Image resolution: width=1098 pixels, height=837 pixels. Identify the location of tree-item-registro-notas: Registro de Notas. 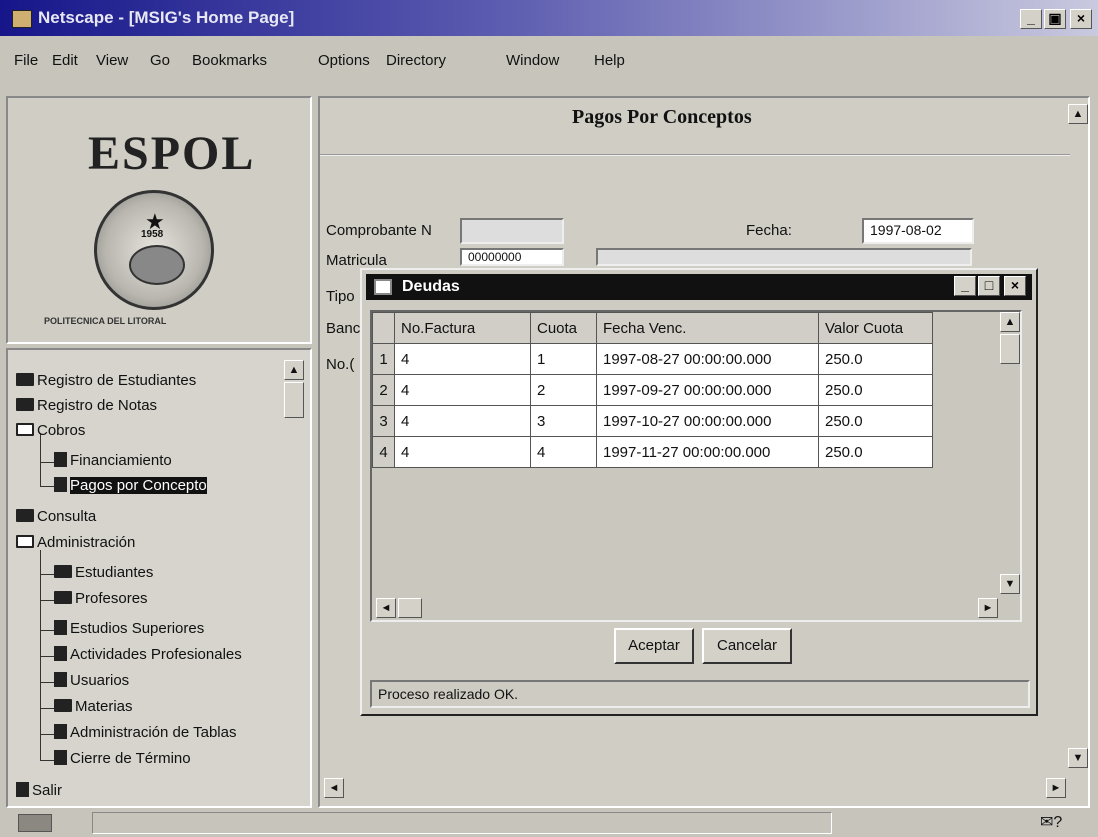
(86, 406).